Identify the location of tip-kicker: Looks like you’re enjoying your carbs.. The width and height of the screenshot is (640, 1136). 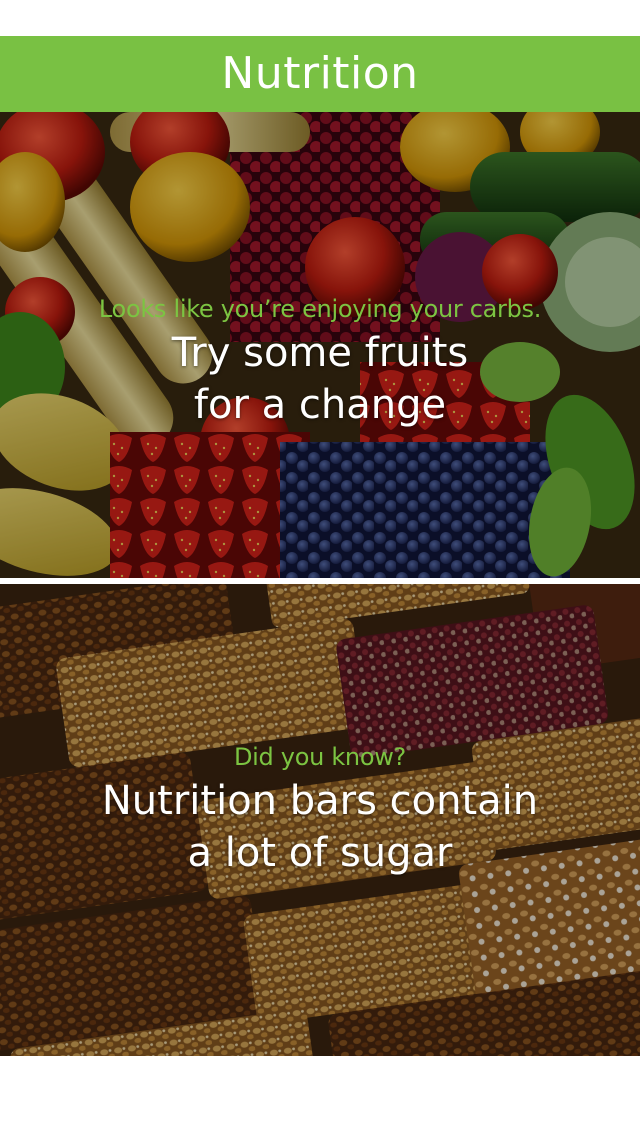
(320, 309).